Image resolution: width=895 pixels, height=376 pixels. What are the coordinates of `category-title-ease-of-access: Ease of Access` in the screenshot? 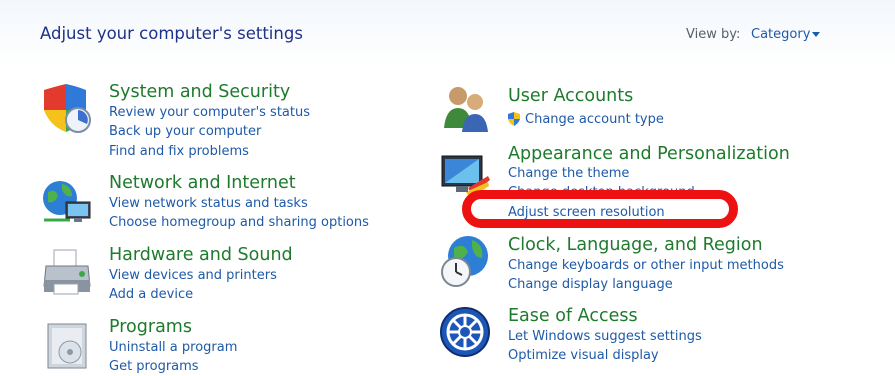 It's located at (573, 316).